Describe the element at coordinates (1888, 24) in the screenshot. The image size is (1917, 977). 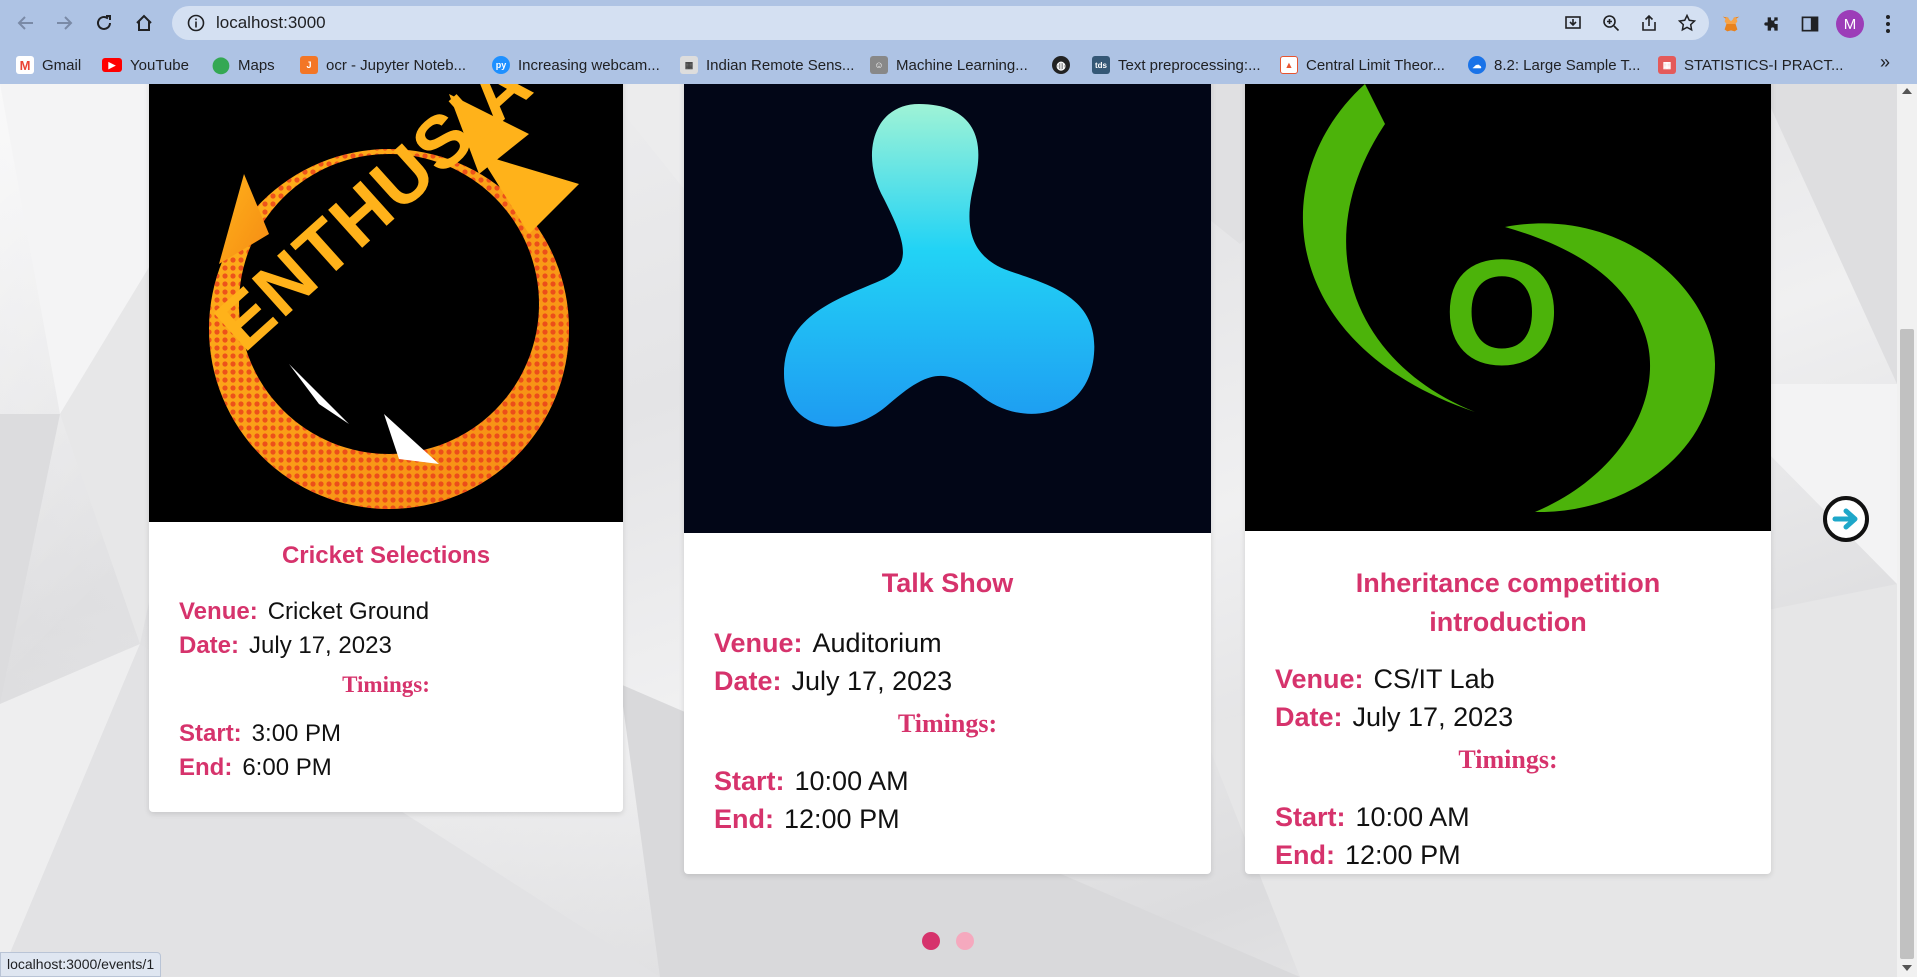
I see `browser-menu-button` at that location.